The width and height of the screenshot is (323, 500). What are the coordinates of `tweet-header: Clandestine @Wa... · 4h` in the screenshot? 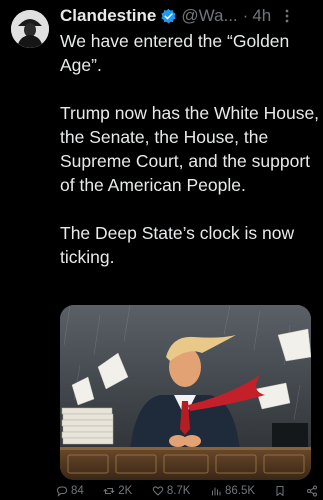 It's located at (188, 16).